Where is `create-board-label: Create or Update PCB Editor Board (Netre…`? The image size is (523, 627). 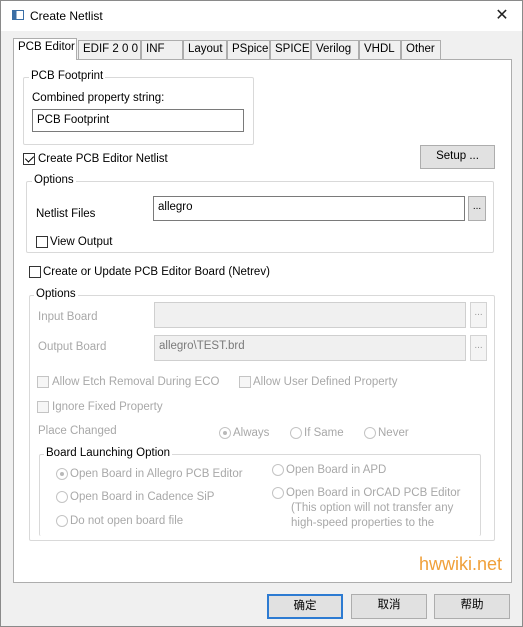
create-board-label: Create or Update PCB Editor Board (Netre… is located at coordinates (156, 272).